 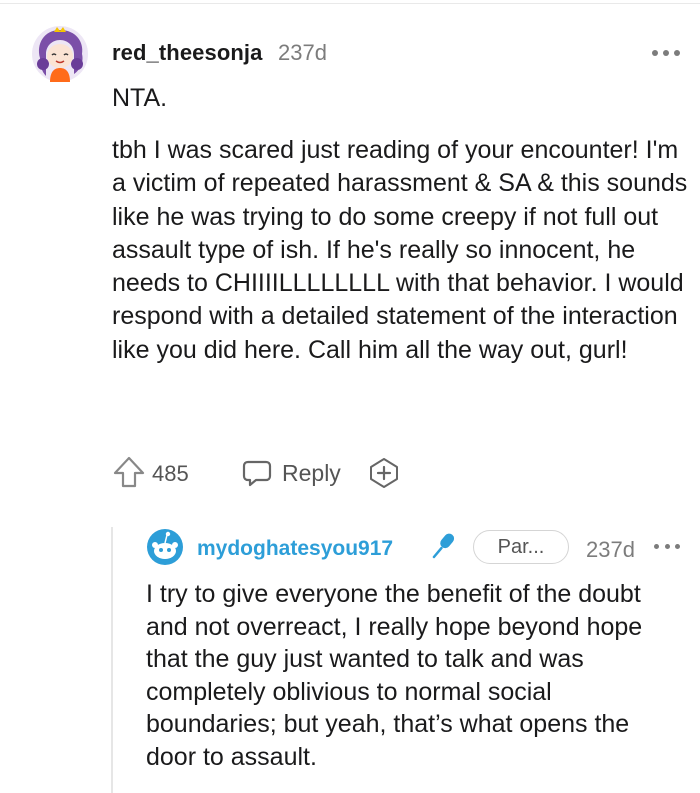 I want to click on comment-actions: 485 Reply, so click(x=272, y=473).